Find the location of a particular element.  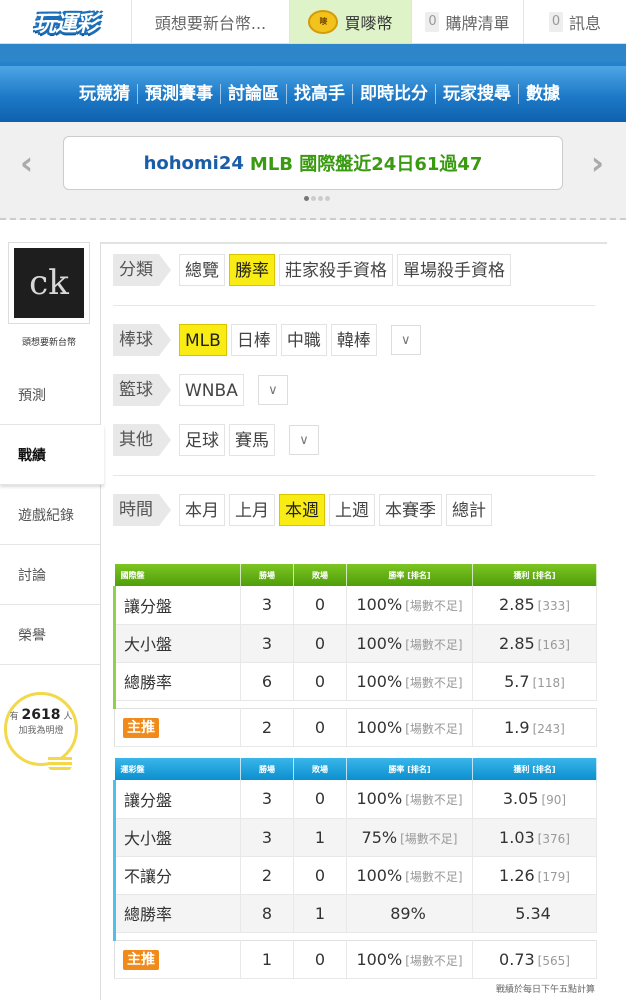

cart-button: 0 購牌清單 is located at coordinates (468, 21).